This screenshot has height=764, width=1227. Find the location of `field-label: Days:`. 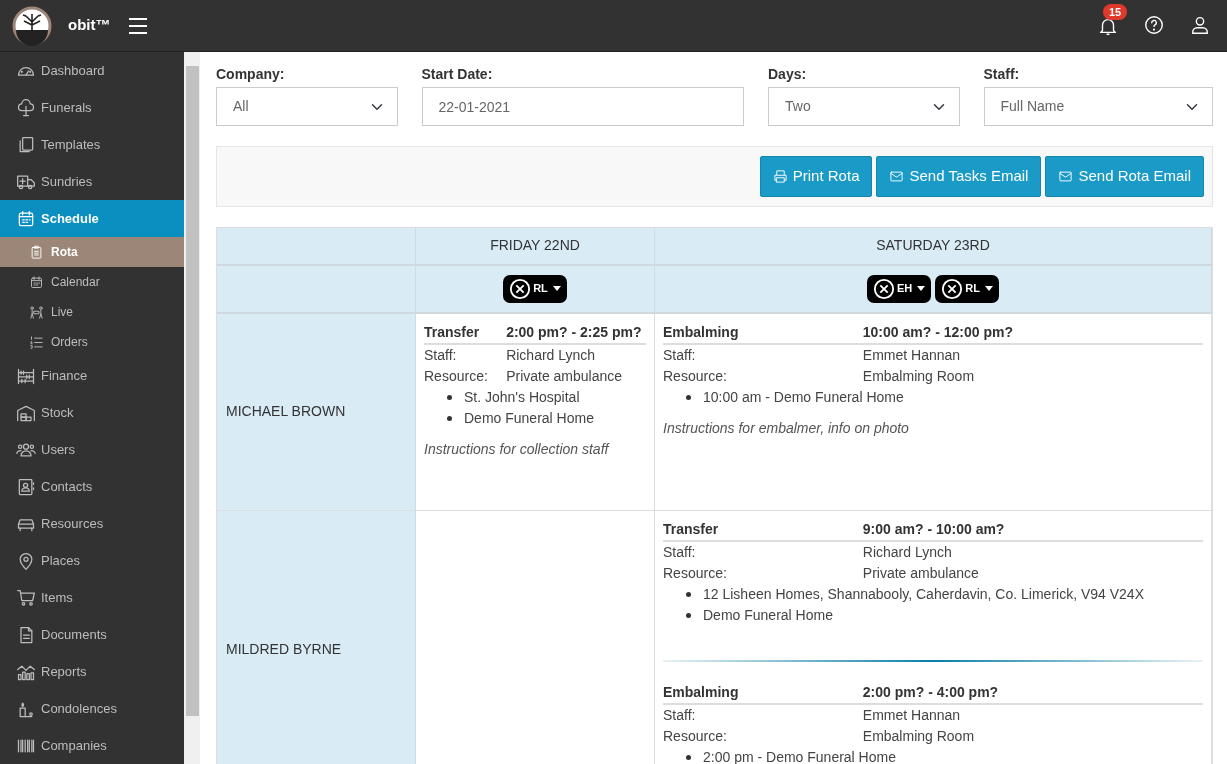

field-label: Days: is located at coordinates (788, 74).